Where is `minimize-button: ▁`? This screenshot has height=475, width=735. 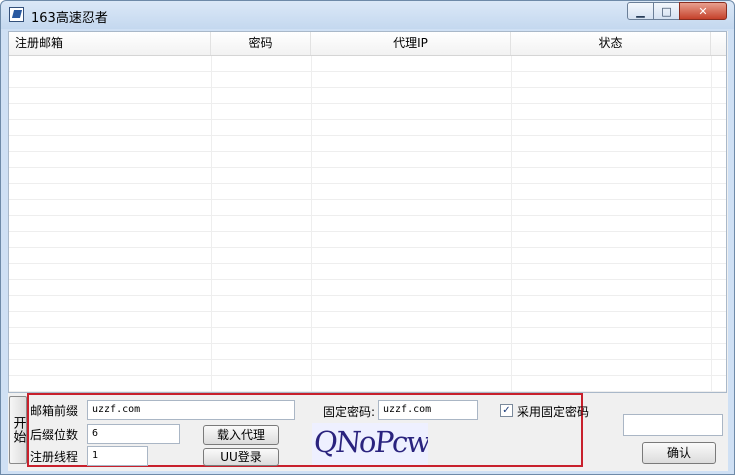
minimize-button: ▁ is located at coordinates (640, 11).